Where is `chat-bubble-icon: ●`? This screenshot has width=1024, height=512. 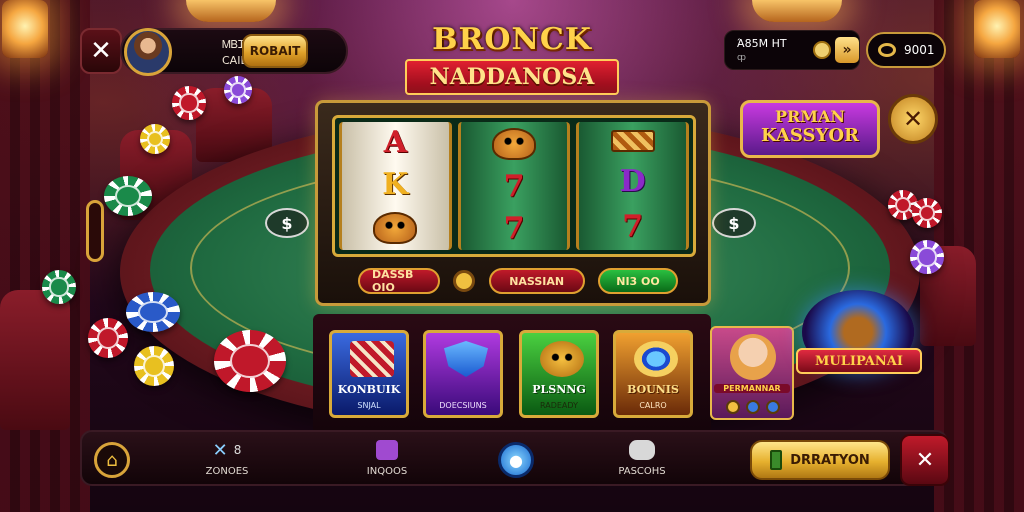 chat-bubble-icon: ● is located at coordinates (516, 460).